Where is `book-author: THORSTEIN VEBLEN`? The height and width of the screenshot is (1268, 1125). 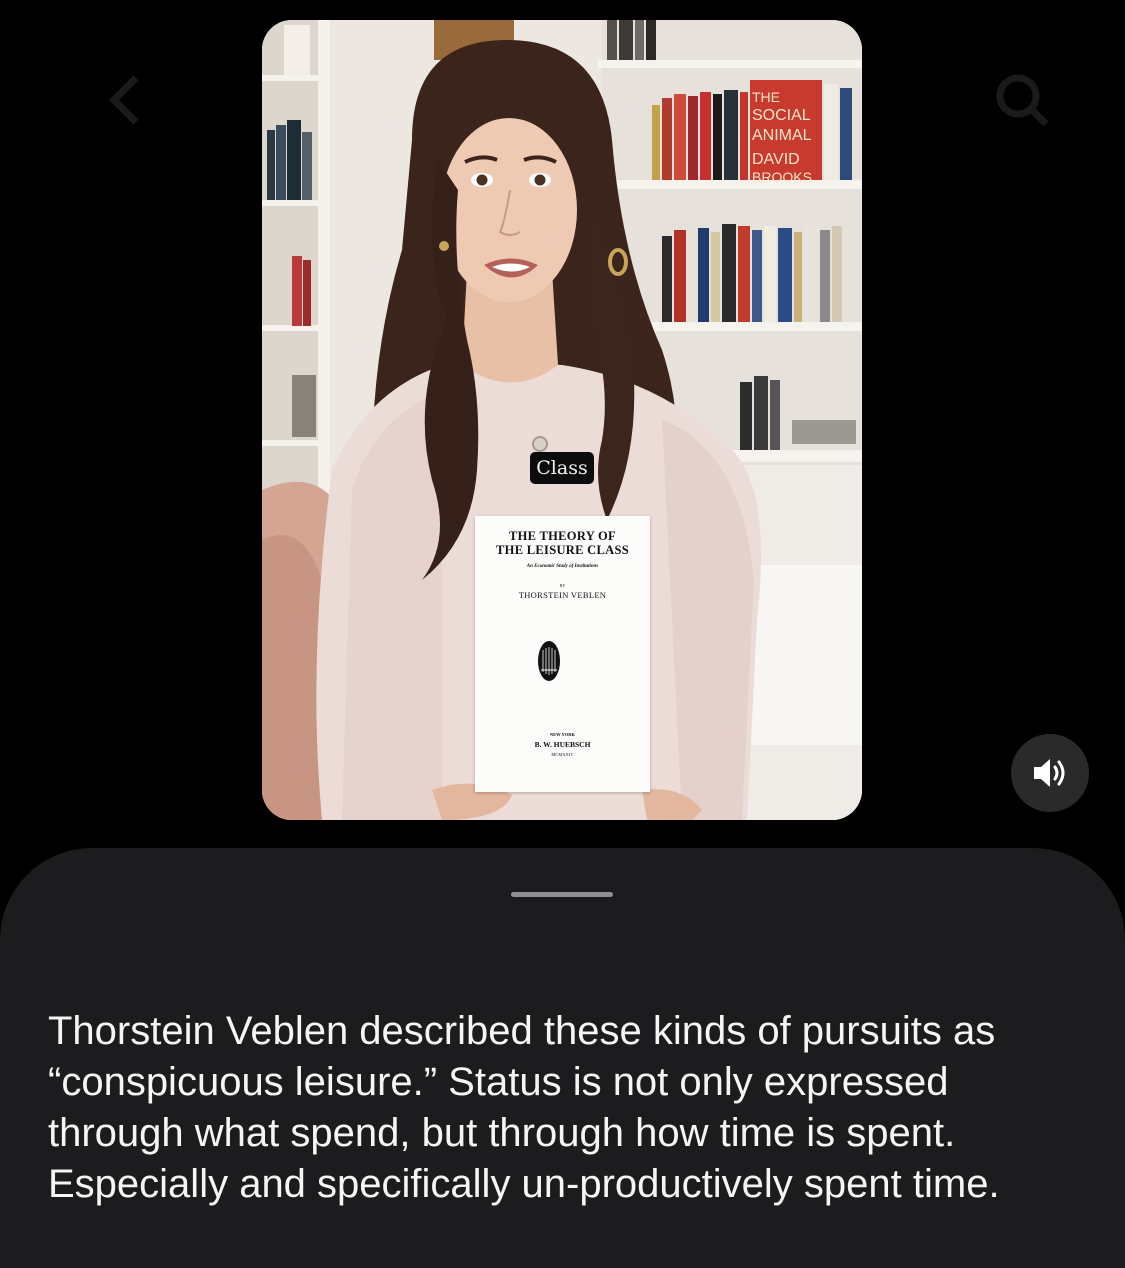 book-author: THORSTEIN VEBLEN is located at coordinates (562, 595).